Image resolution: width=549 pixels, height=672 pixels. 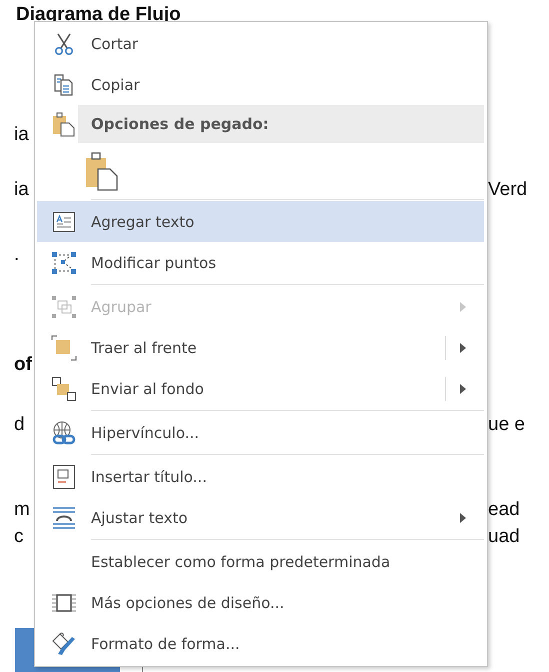 I want to click on group-icon, so click(x=64, y=306).